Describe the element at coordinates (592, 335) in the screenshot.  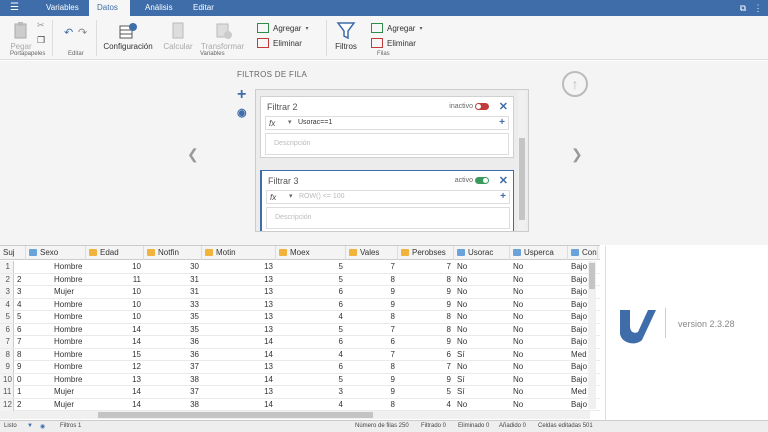
I see `grid-vertical-scrollbar` at that location.